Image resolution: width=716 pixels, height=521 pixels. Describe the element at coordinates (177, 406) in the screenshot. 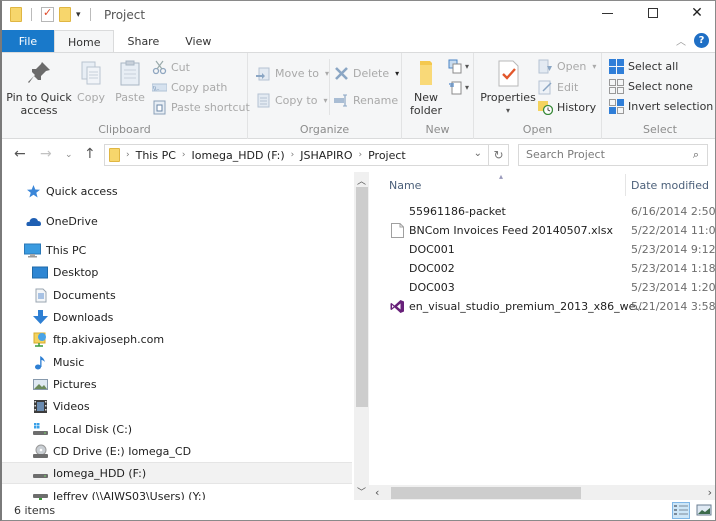

I see `nav-item-videos: Videos` at that location.